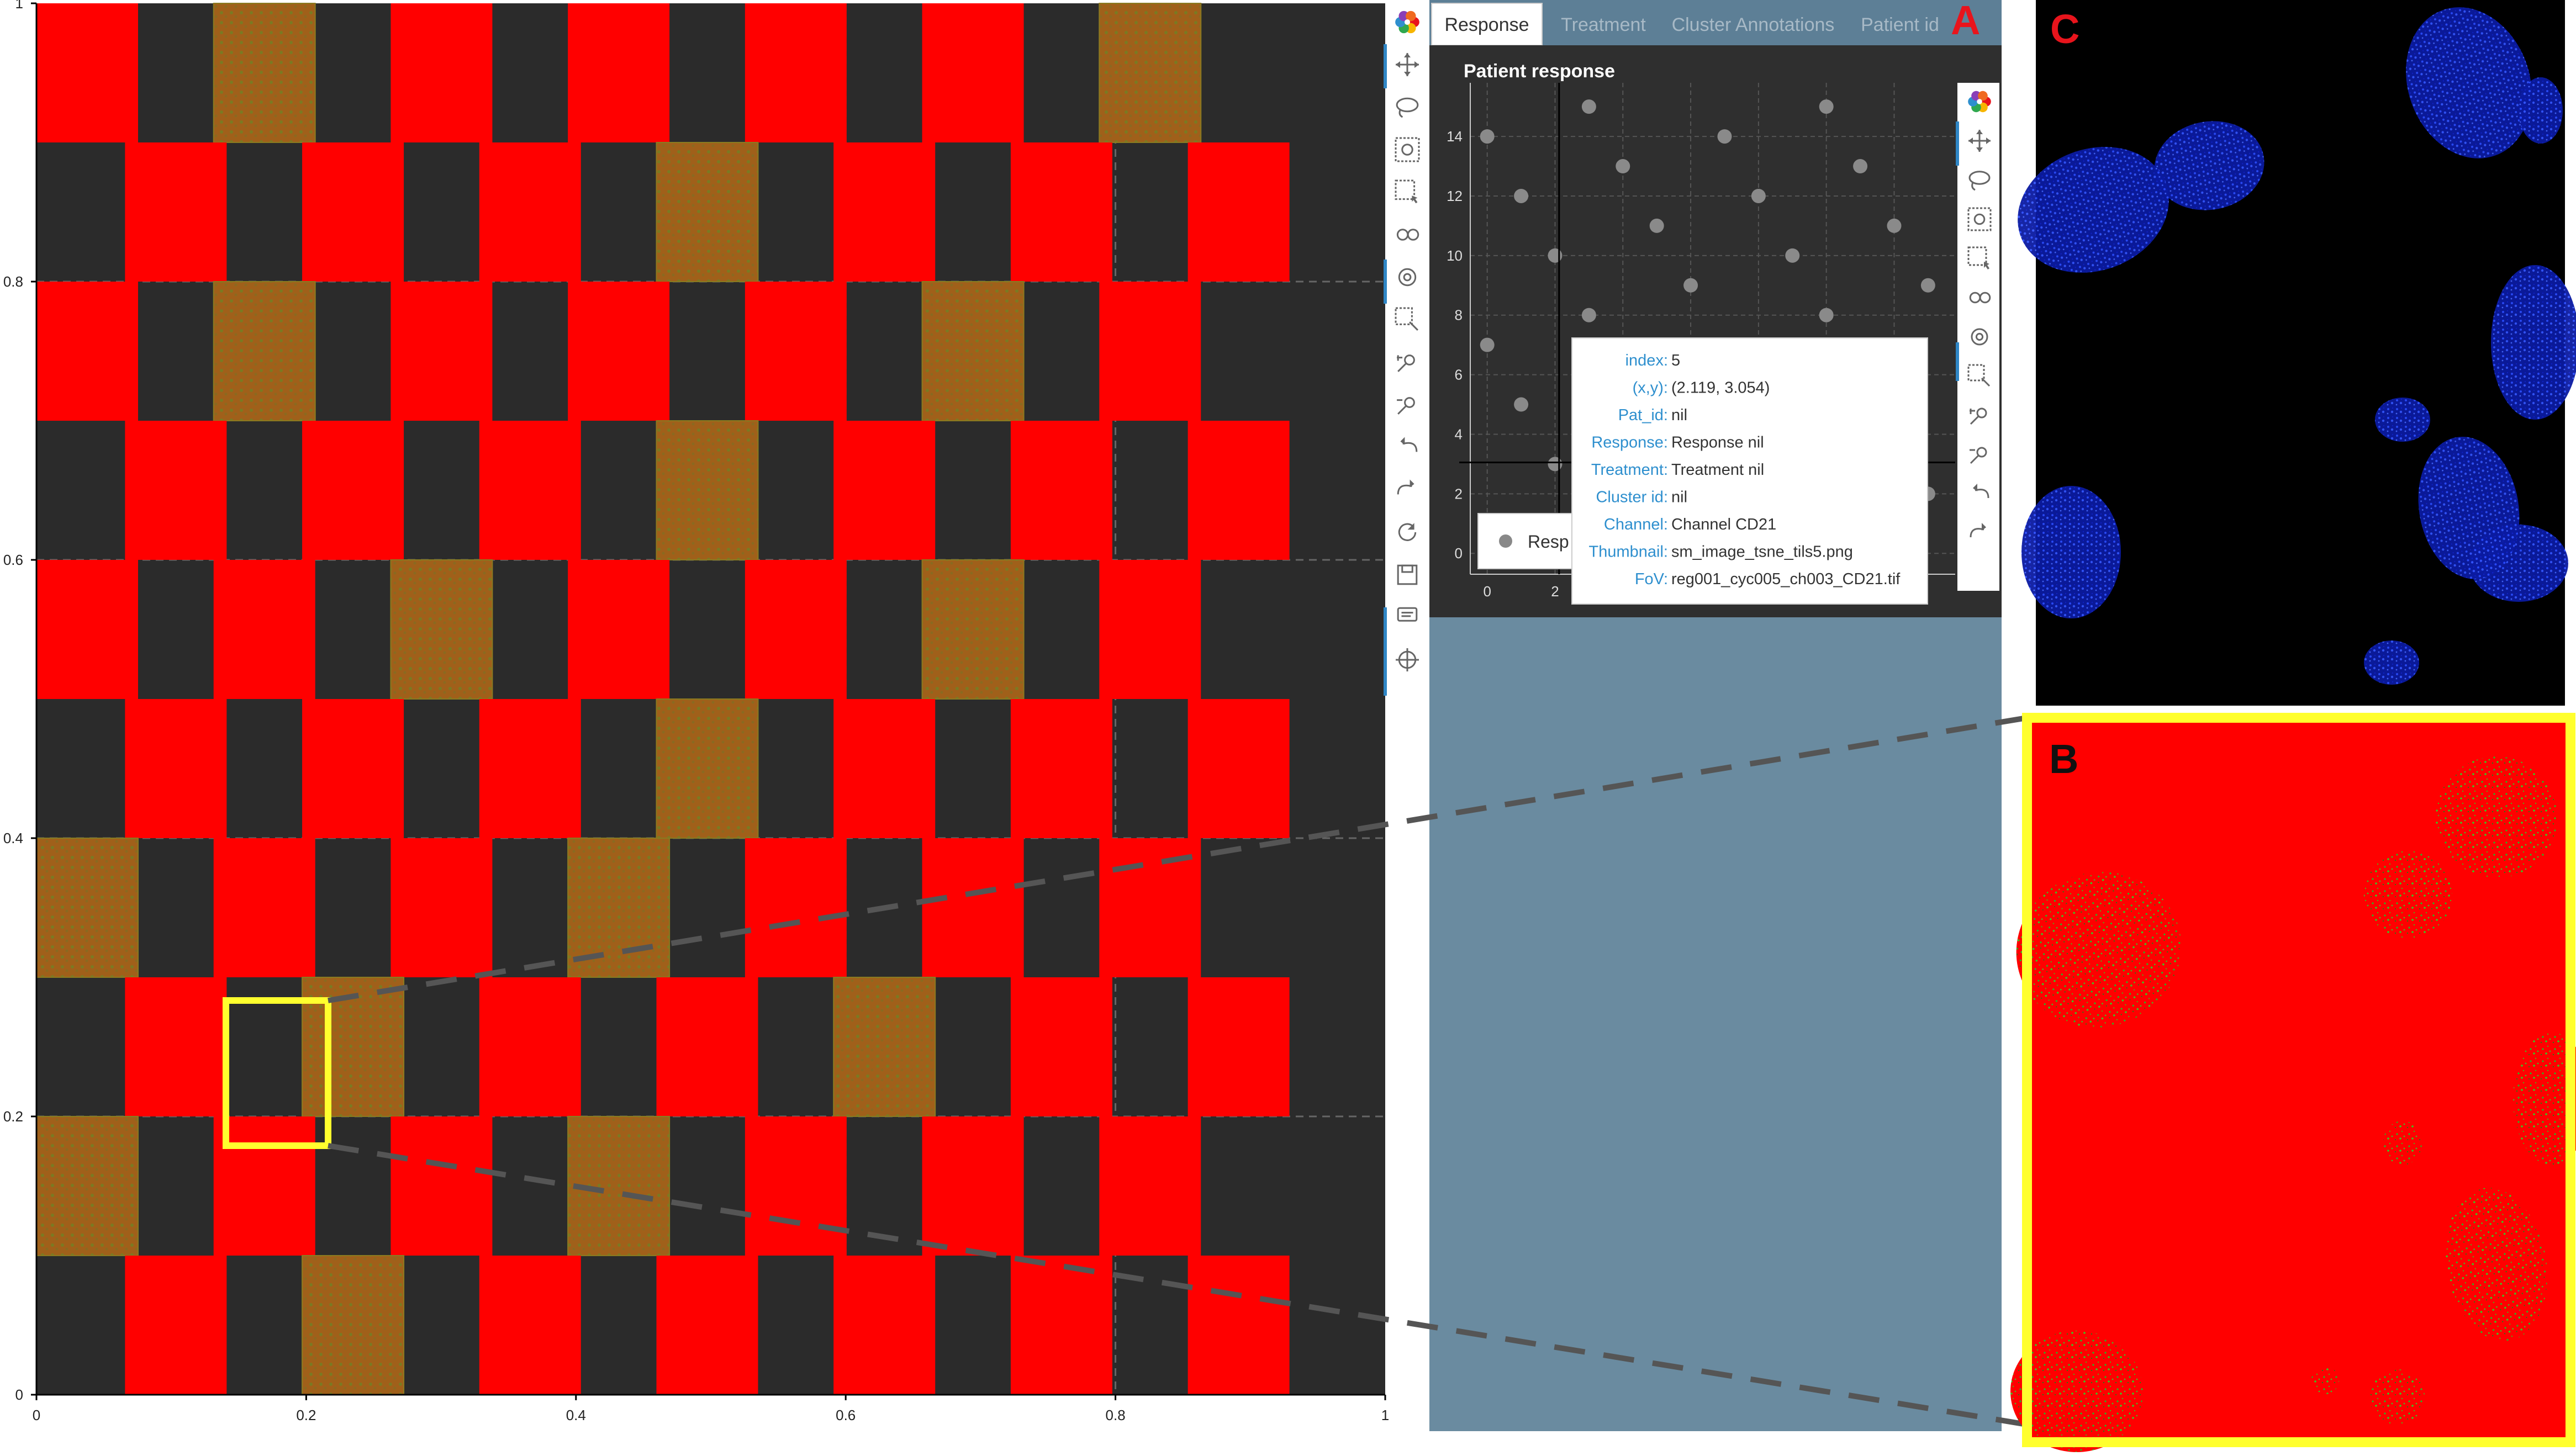  I want to click on legend-marker, so click(1505, 541).